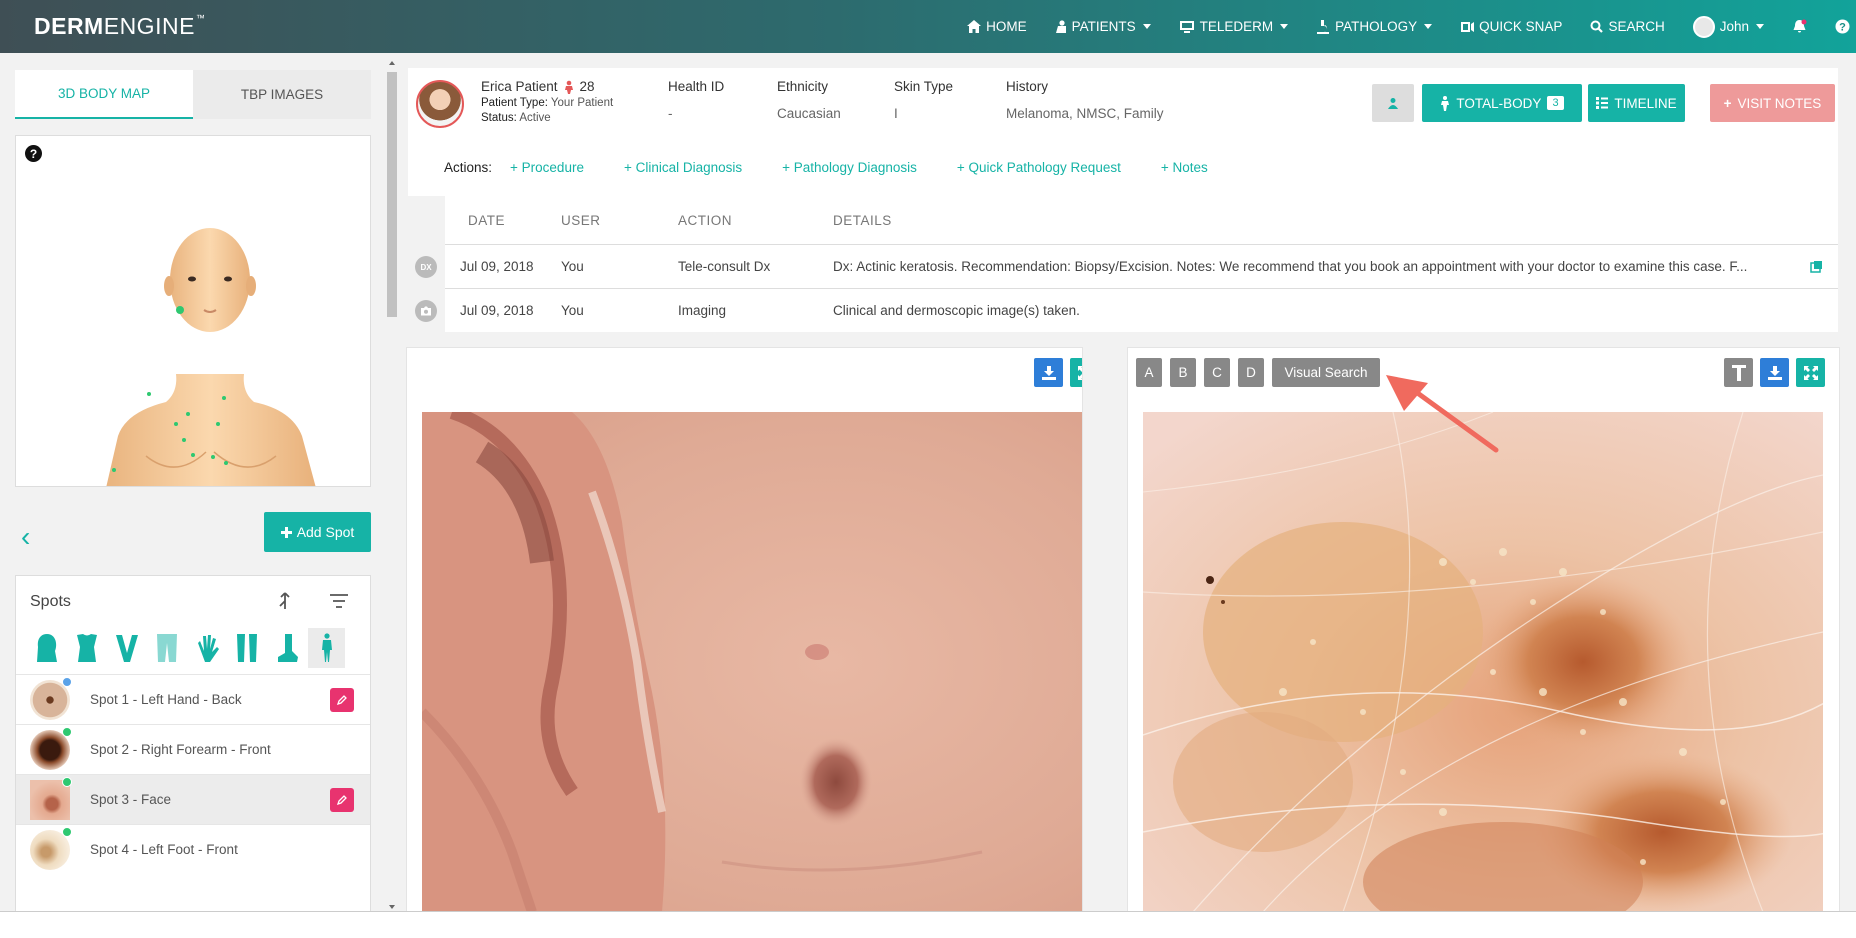 The width and height of the screenshot is (1856, 938). I want to click on col-details: DETAILS, so click(1335, 220).